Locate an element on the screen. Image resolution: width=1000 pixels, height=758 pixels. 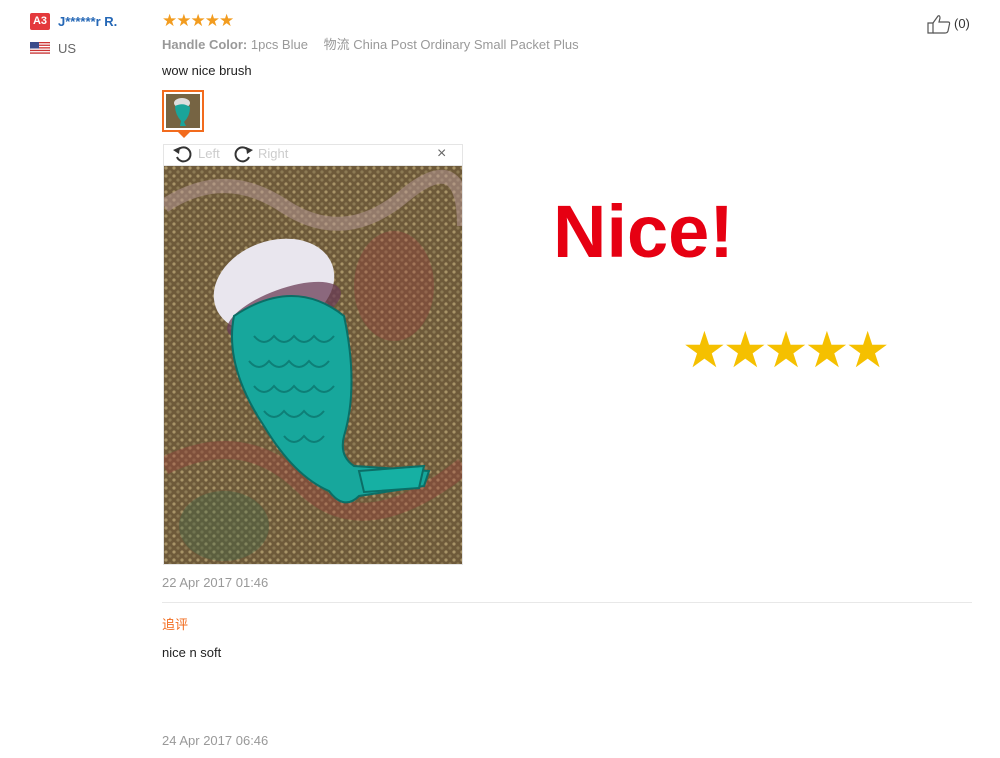
reviewer-name: J******r R. is located at coordinates (87, 21).